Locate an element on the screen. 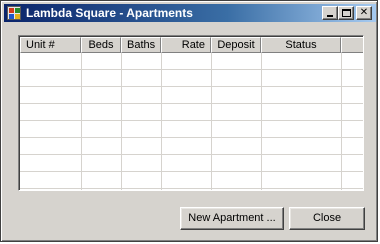 This screenshot has height=244, width=380. column-header-deposit: Deposit is located at coordinates (236, 45).